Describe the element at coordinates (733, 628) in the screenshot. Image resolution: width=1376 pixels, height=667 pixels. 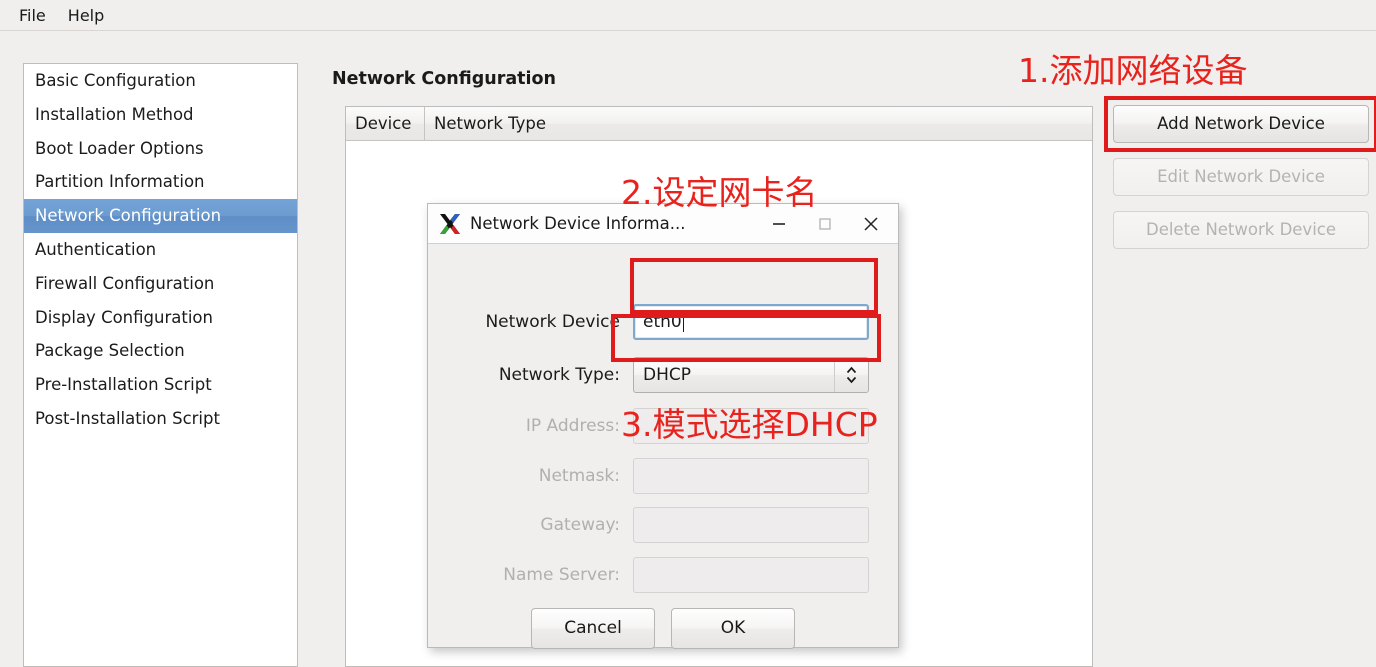
I see `ok-button: OK` at that location.